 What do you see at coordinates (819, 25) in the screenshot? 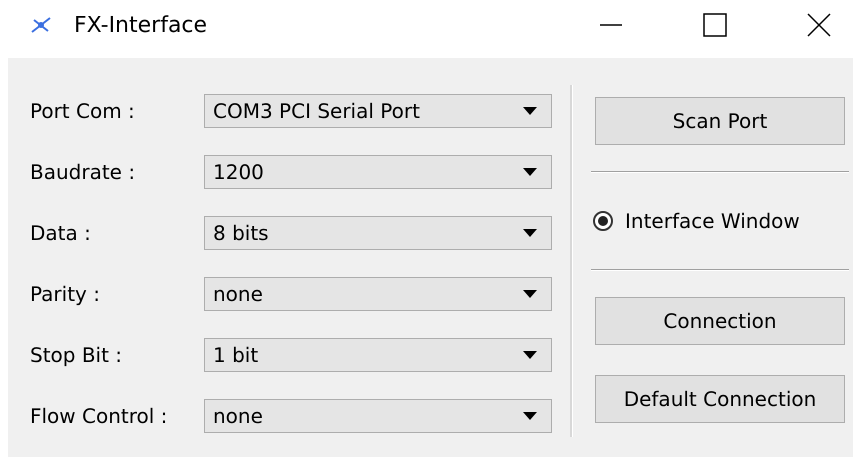
I see `close-icon` at bounding box center [819, 25].